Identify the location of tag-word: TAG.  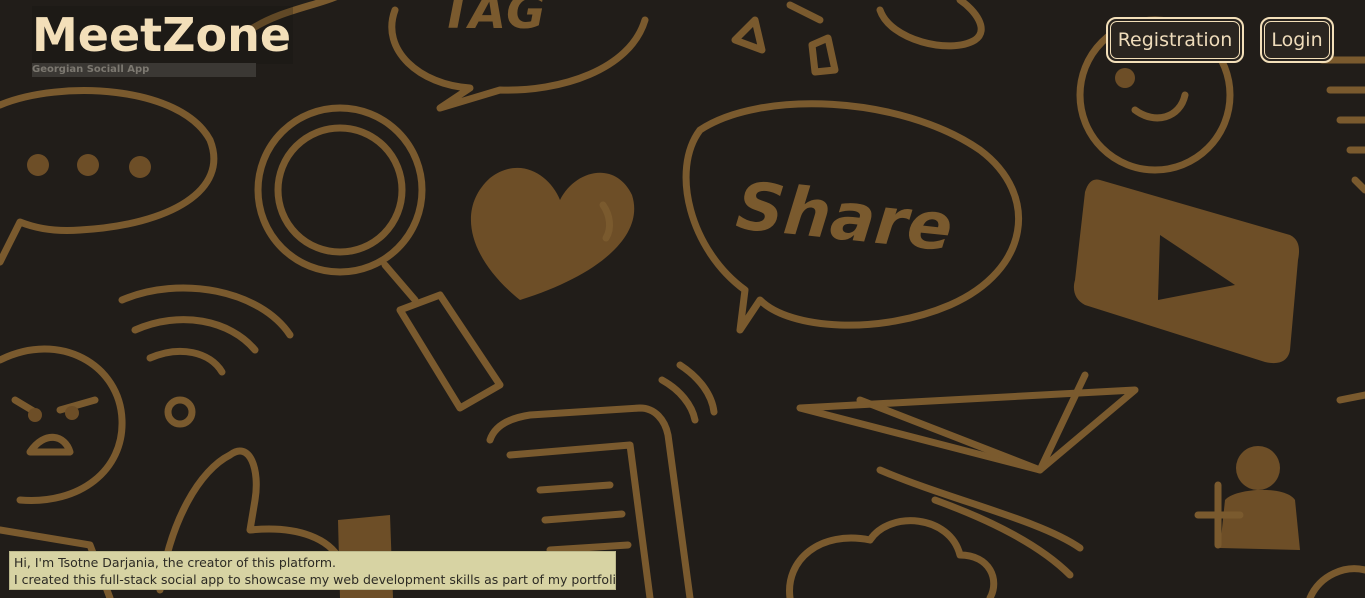
(493, 20).